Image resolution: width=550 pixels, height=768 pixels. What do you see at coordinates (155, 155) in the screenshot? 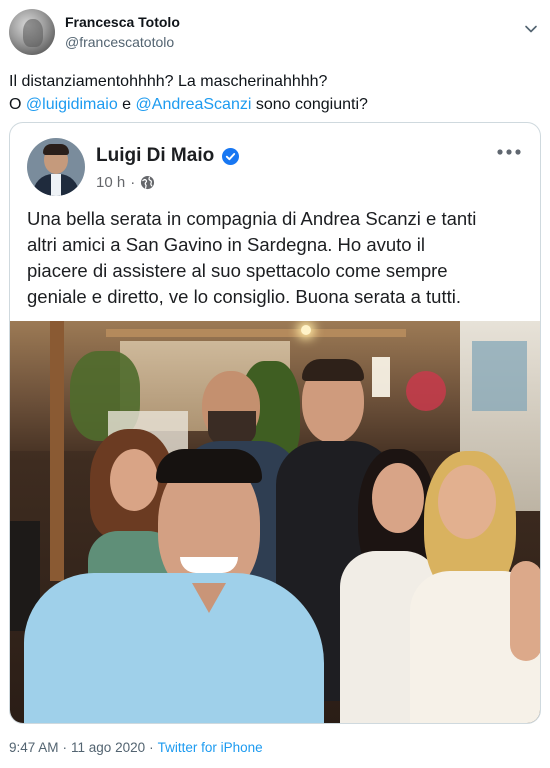
I see `page-name: Luigi Di Maio` at bounding box center [155, 155].